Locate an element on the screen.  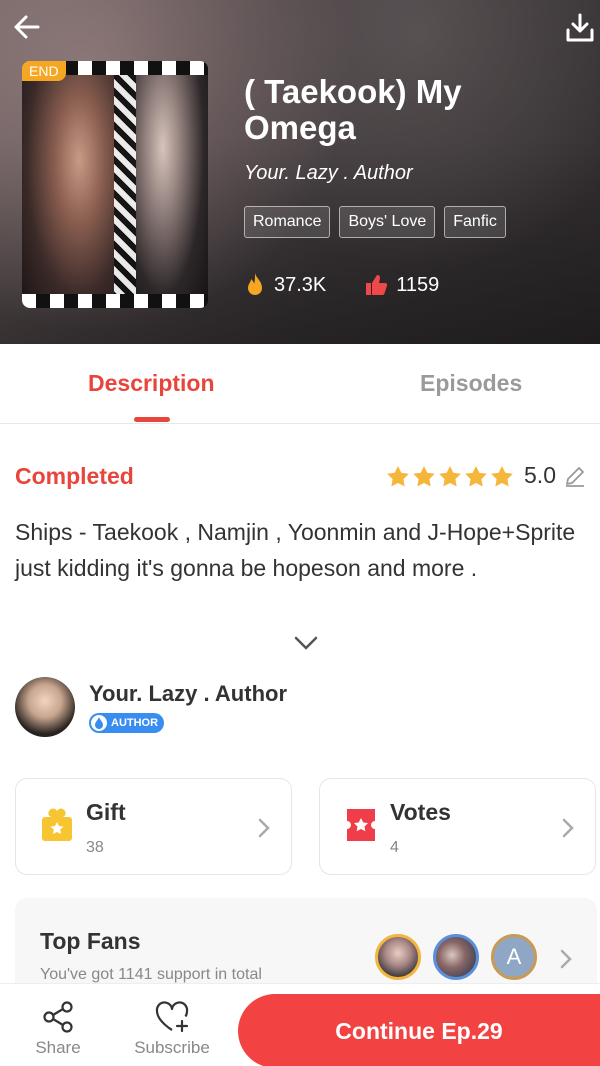
votes-title: Votes is located at coordinates (420, 812).